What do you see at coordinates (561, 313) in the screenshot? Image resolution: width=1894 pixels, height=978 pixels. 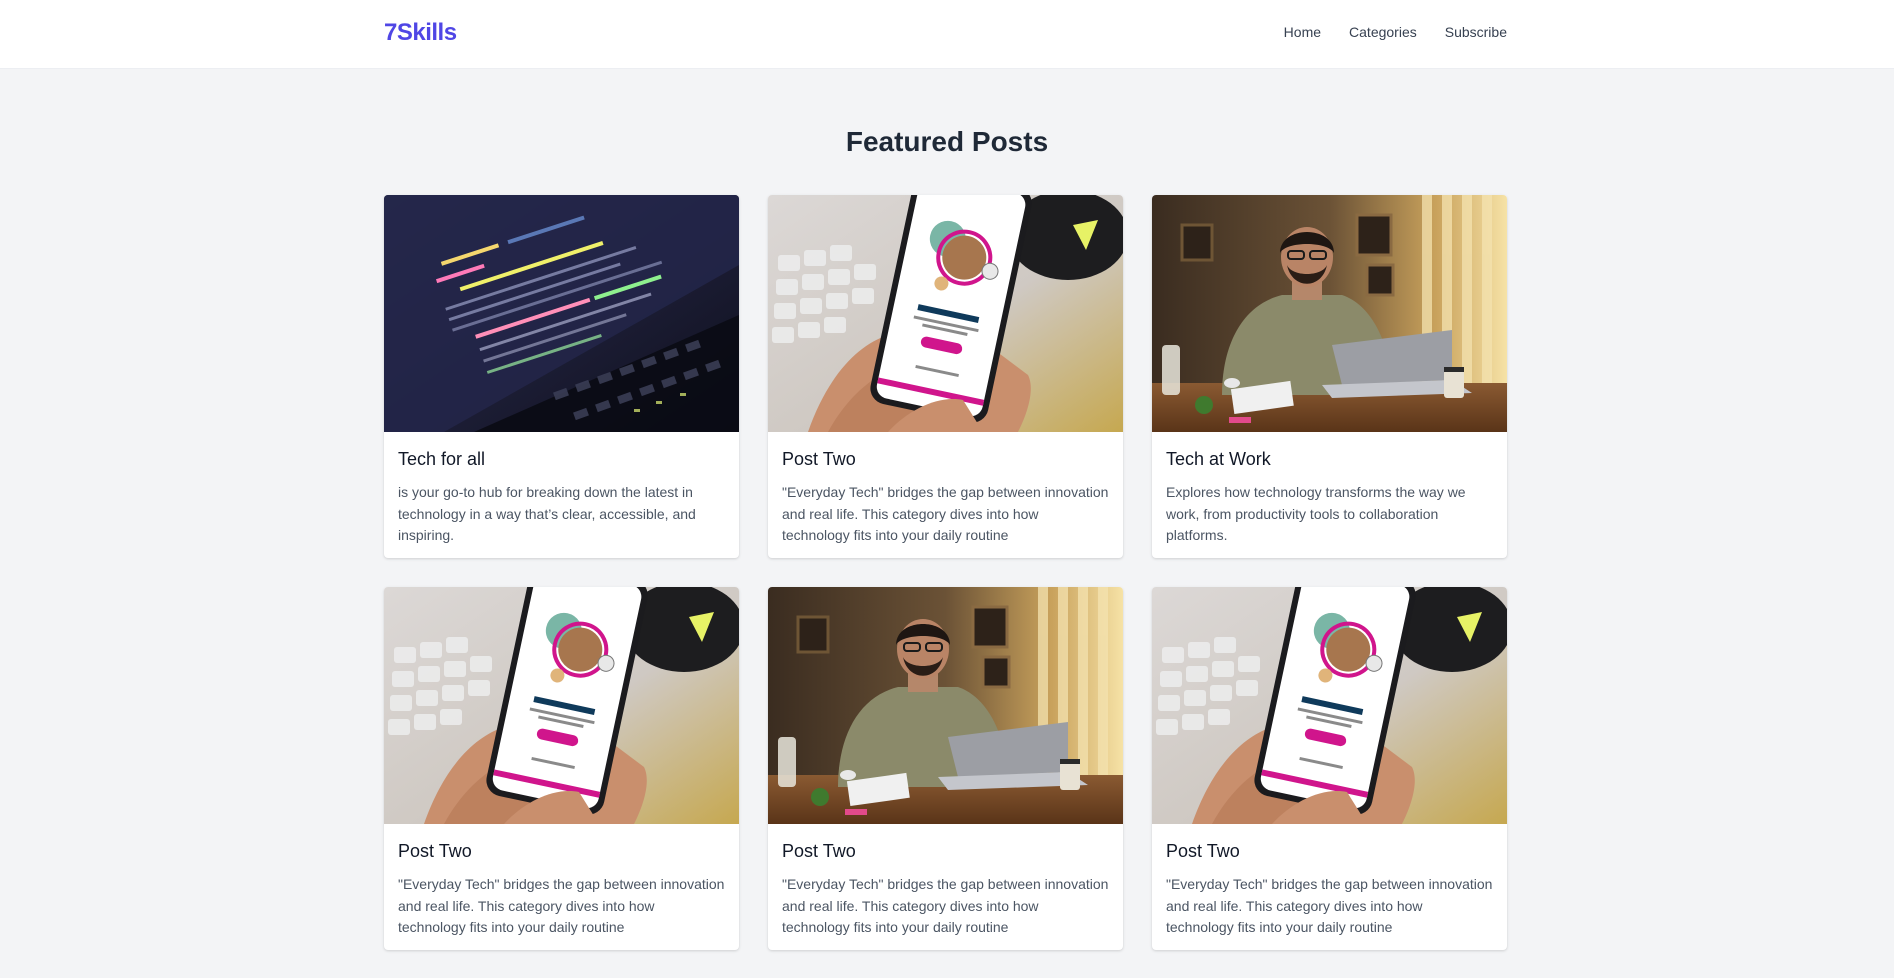 I see `post-thumbnail-code-screen` at bounding box center [561, 313].